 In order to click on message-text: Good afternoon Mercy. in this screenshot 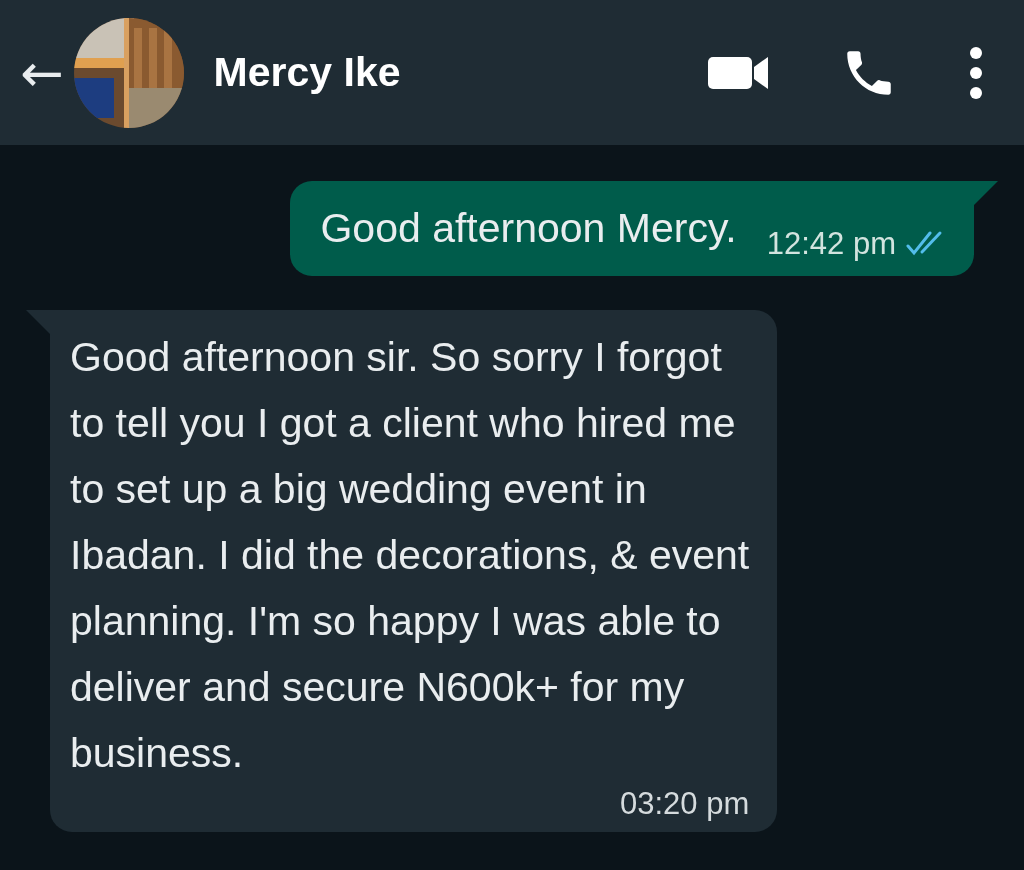, I will do `click(528, 228)`.